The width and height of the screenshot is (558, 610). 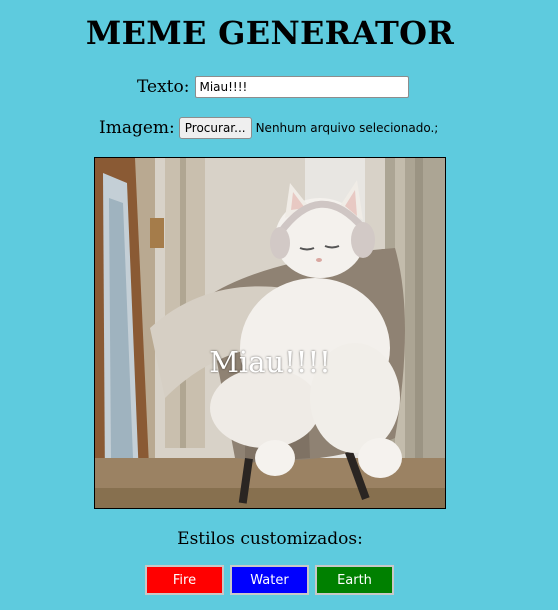 I want to click on text-field-row: Texto:, so click(x=273, y=87).